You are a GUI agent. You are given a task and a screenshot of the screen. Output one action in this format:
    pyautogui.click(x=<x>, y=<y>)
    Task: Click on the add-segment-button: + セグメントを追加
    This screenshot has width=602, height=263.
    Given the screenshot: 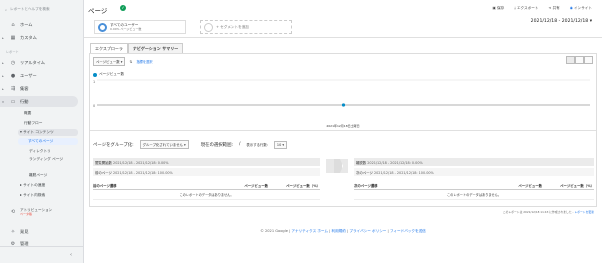 What is the action you would take?
    pyautogui.click(x=246, y=27)
    